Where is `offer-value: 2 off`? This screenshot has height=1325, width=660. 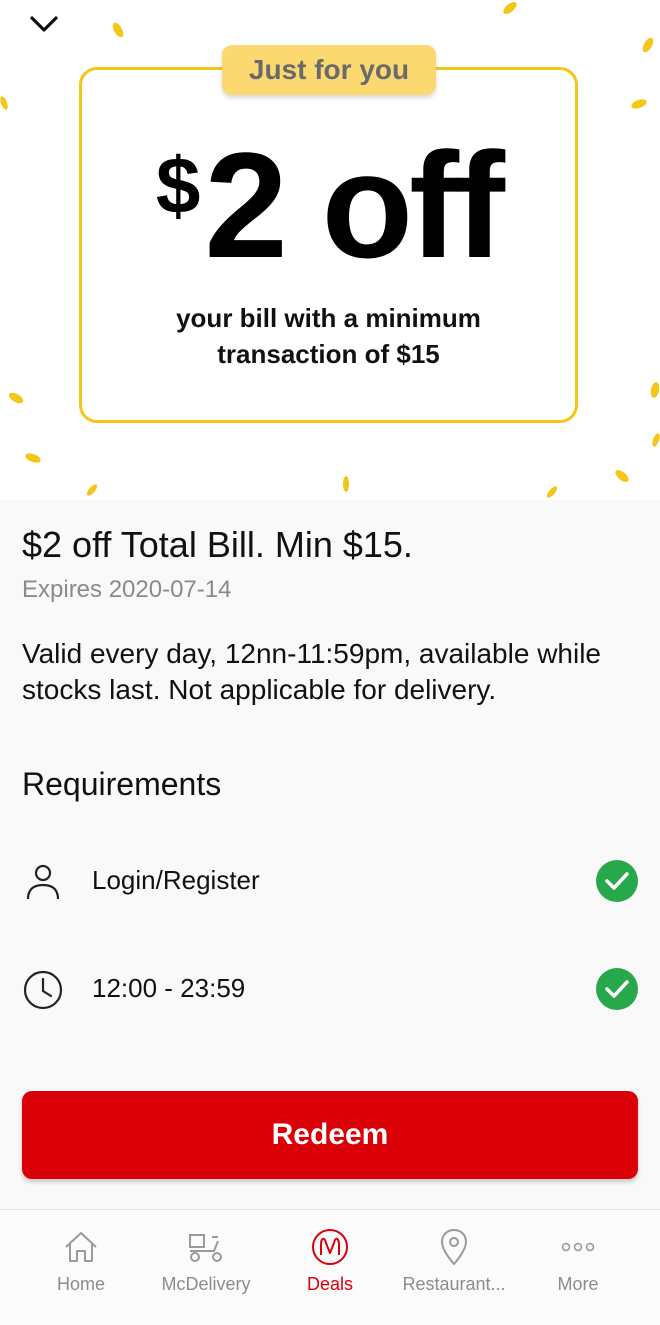 offer-value: 2 off is located at coordinates (354, 205).